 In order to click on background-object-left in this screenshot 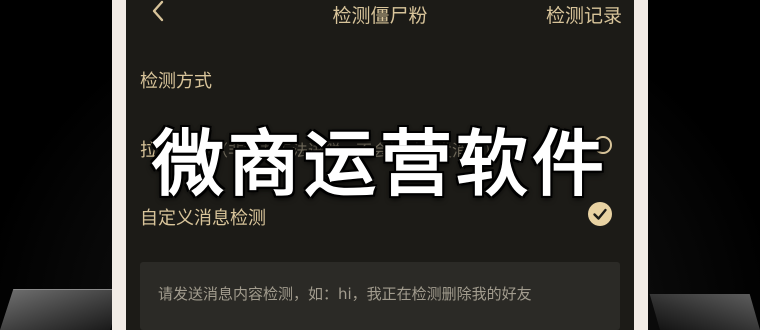, I will do `click(62, 309)`.